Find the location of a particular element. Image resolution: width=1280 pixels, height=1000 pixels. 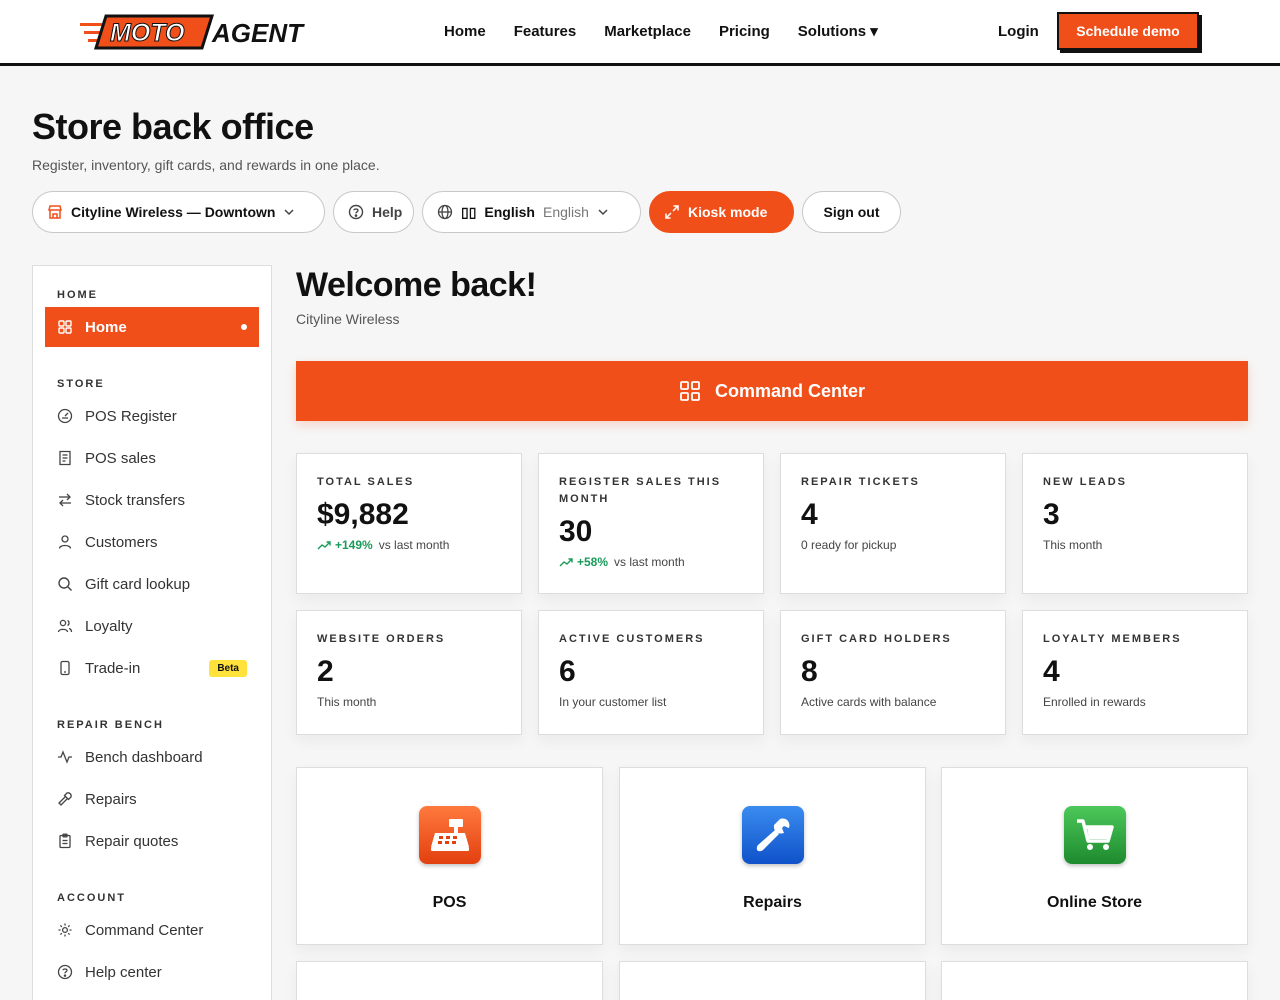

app-name: Online Store is located at coordinates (1094, 902).